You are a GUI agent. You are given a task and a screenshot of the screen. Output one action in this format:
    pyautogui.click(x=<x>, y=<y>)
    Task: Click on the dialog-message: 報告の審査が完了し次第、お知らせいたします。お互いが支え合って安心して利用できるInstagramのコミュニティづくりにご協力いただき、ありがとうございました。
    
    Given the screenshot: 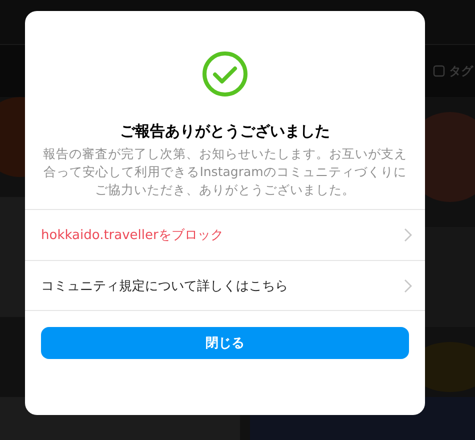 What is the action you would take?
    pyautogui.click(x=225, y=172)
    